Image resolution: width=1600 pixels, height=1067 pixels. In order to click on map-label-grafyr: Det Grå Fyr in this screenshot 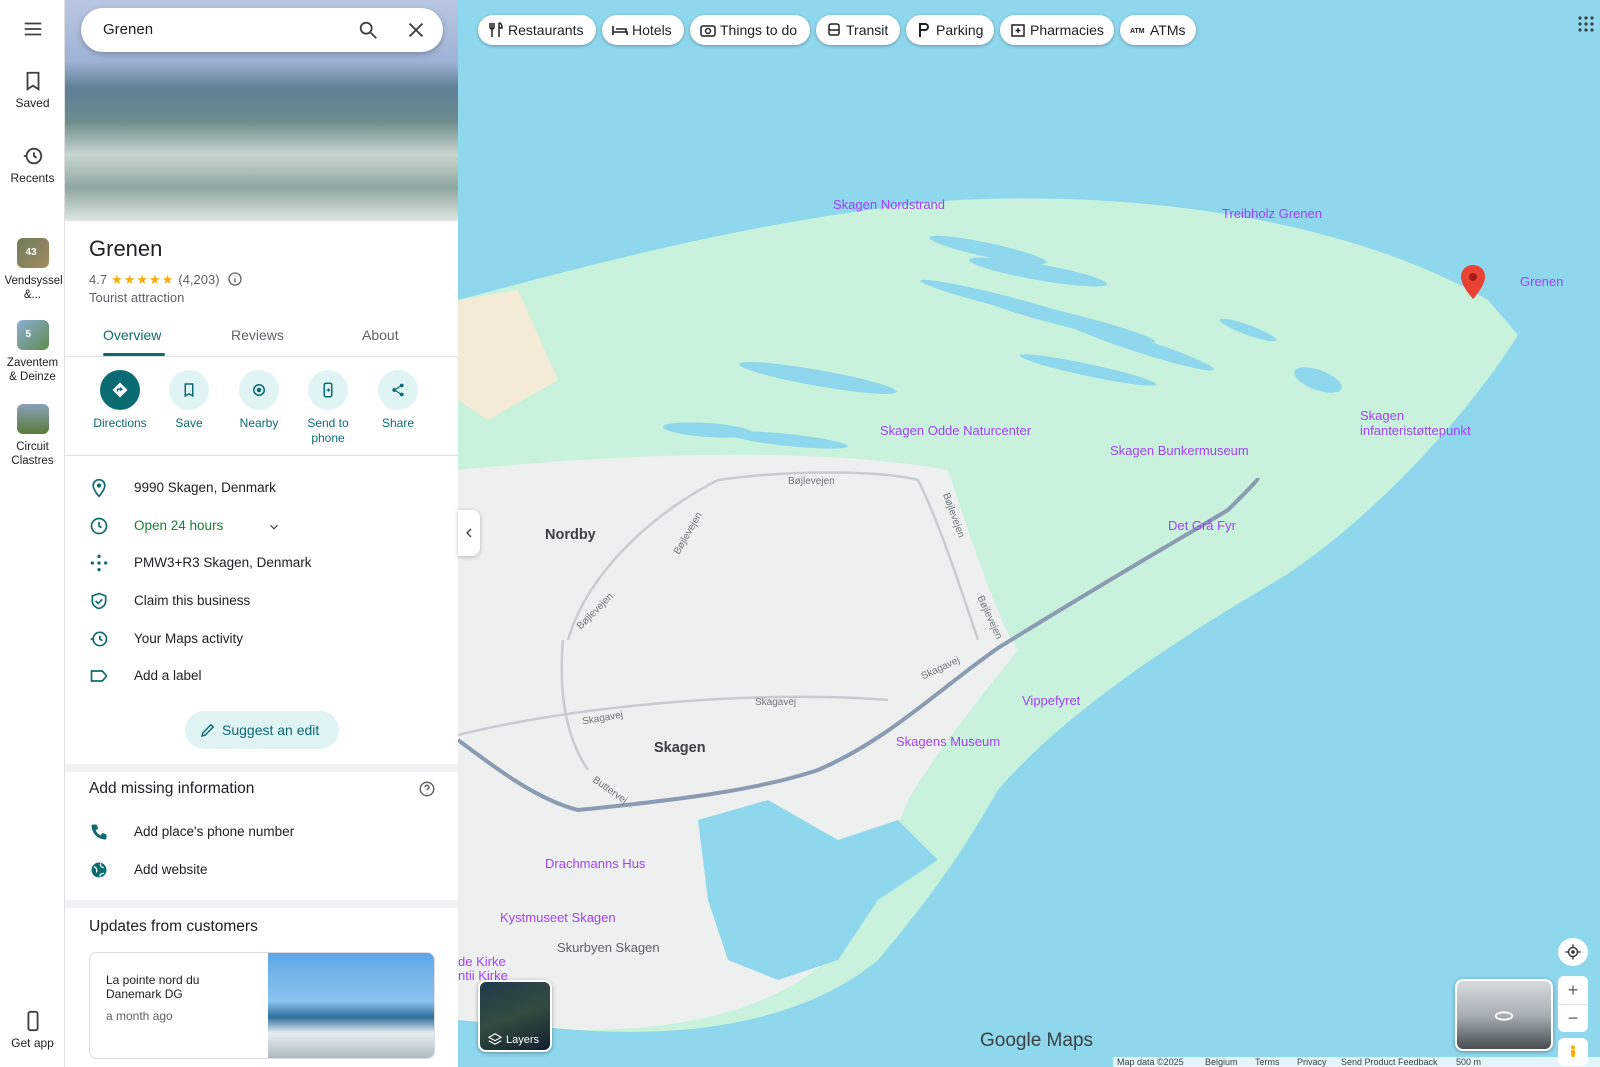, I will do `click(1202, 525)`.